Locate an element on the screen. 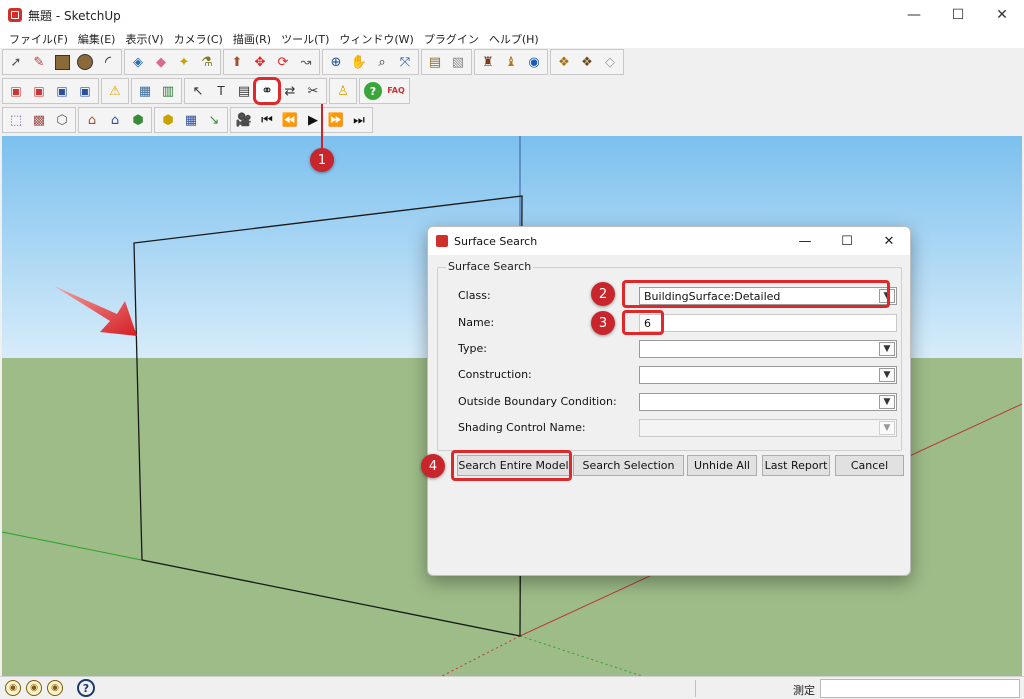  share-component-icon: ♝ is located at coordinates (511, 62).